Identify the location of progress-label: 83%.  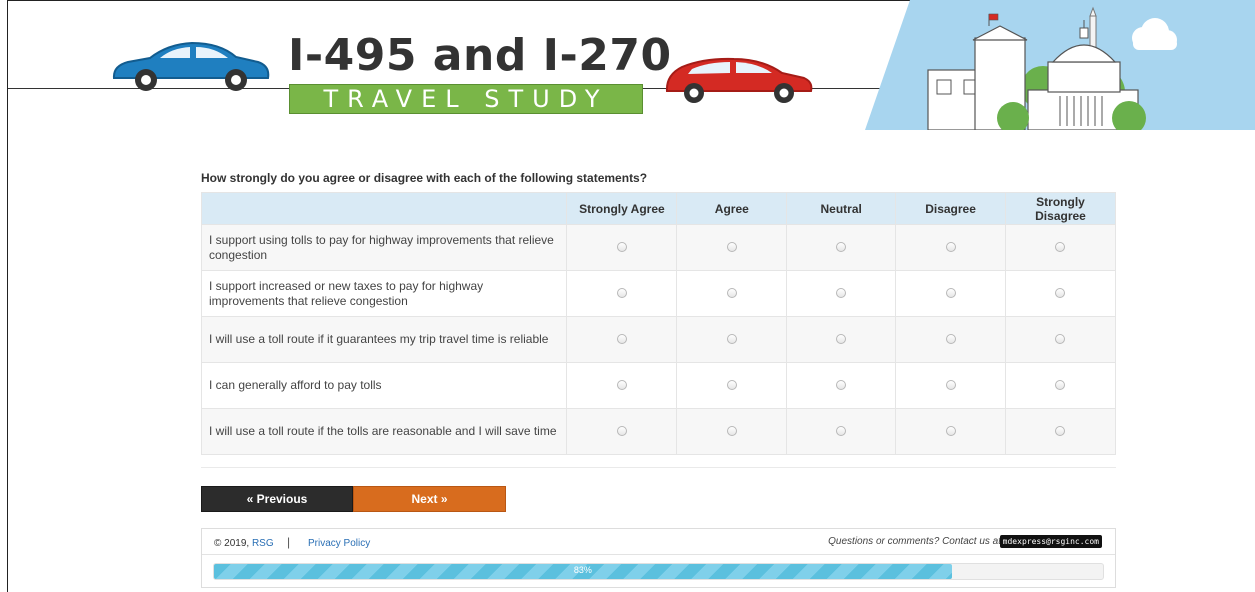
(582, 570).